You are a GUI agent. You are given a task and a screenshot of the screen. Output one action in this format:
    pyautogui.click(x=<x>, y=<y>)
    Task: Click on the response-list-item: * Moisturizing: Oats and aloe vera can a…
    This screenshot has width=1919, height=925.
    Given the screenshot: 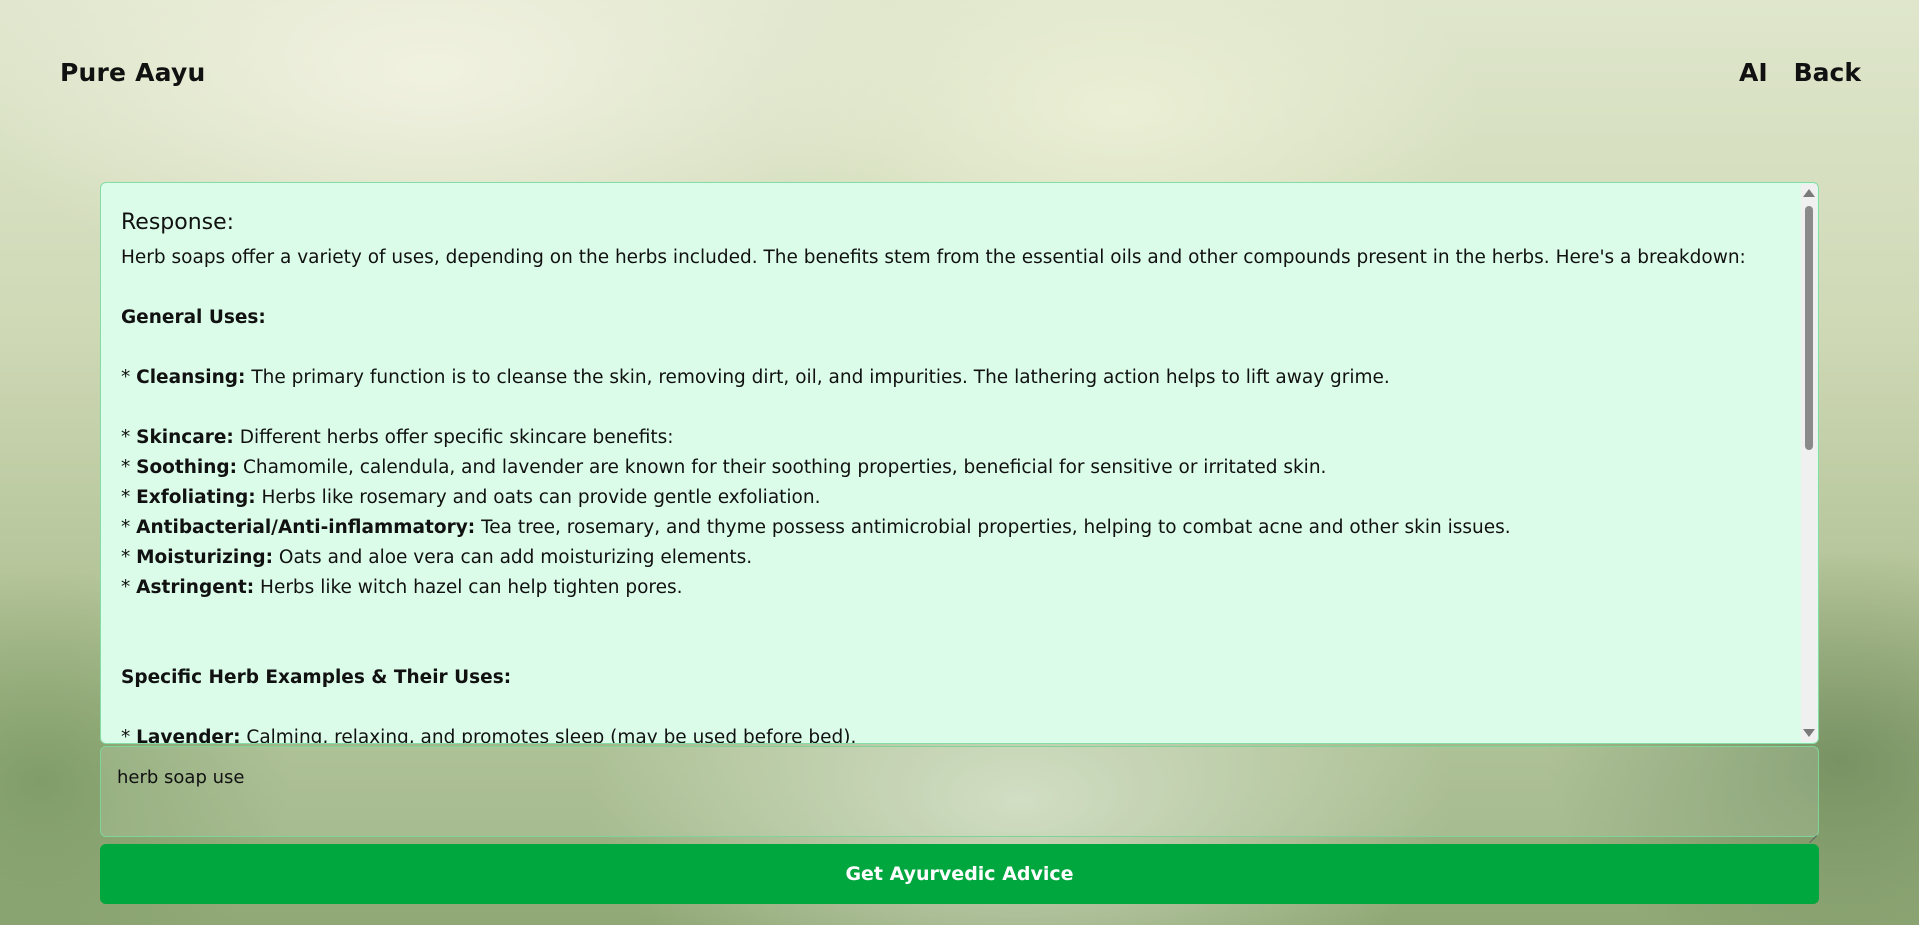 What is the action you would take?
    pyautogui.click(x=954, y=558)
    